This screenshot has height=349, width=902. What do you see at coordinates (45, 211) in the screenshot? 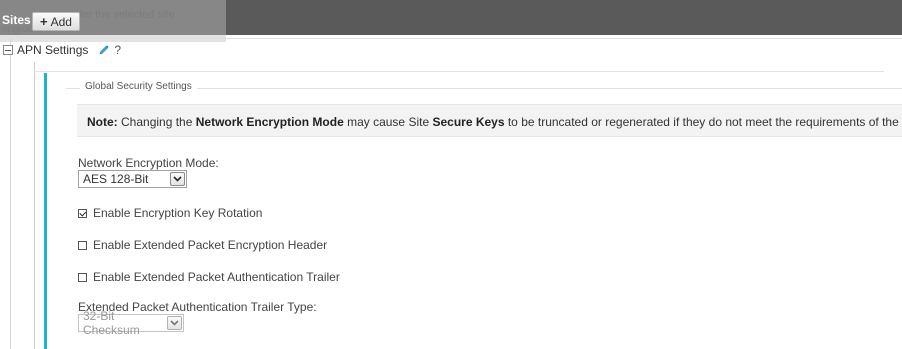
I see `section-accent-bar` at bounding box center [45, 211].